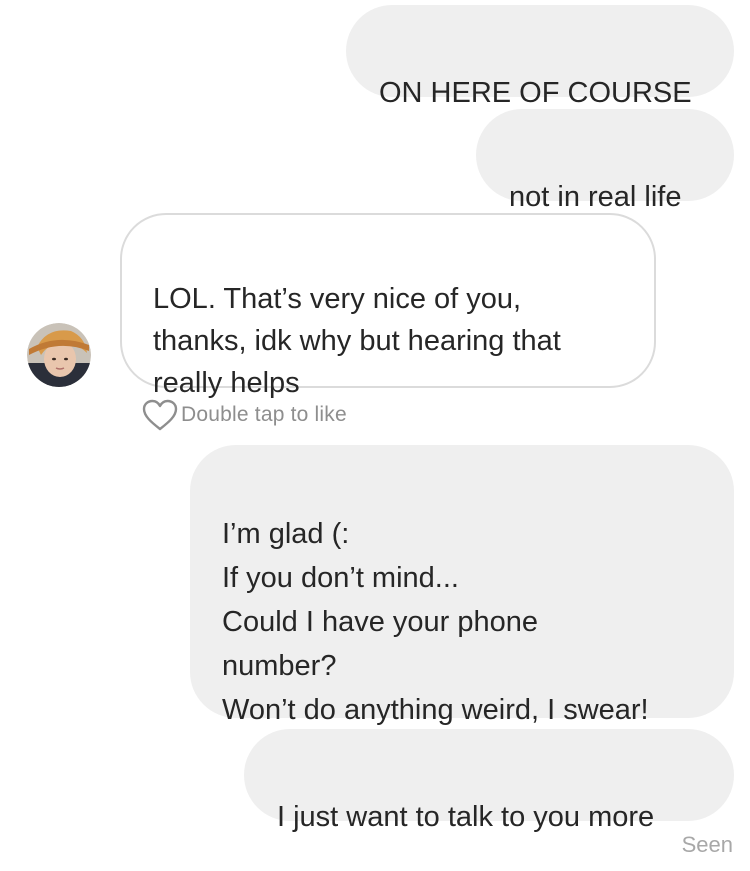 This screenshot has width=750, height=871. I want to click on message-text: not in real life, so click(595, 197).